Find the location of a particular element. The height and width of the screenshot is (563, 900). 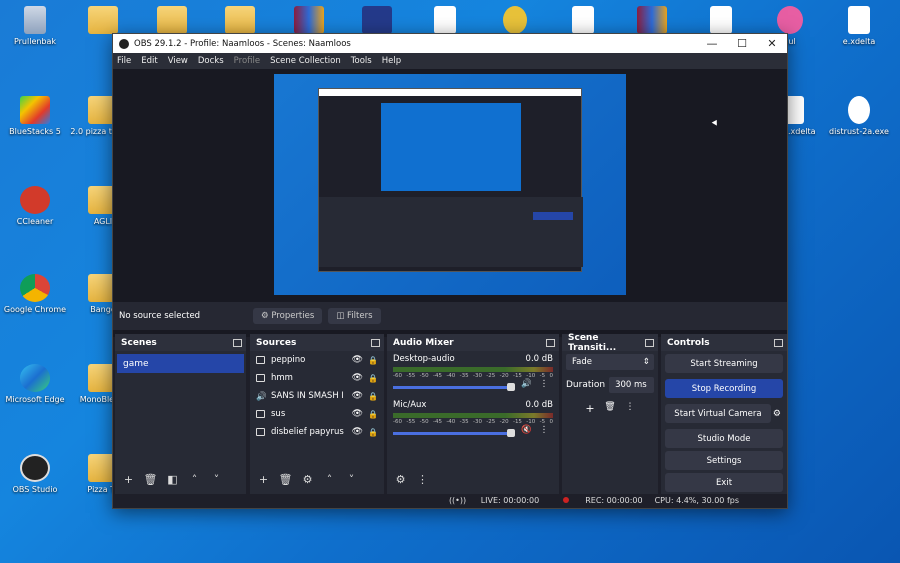

duration-input: 300 ms is located at coordinates (631, 385).